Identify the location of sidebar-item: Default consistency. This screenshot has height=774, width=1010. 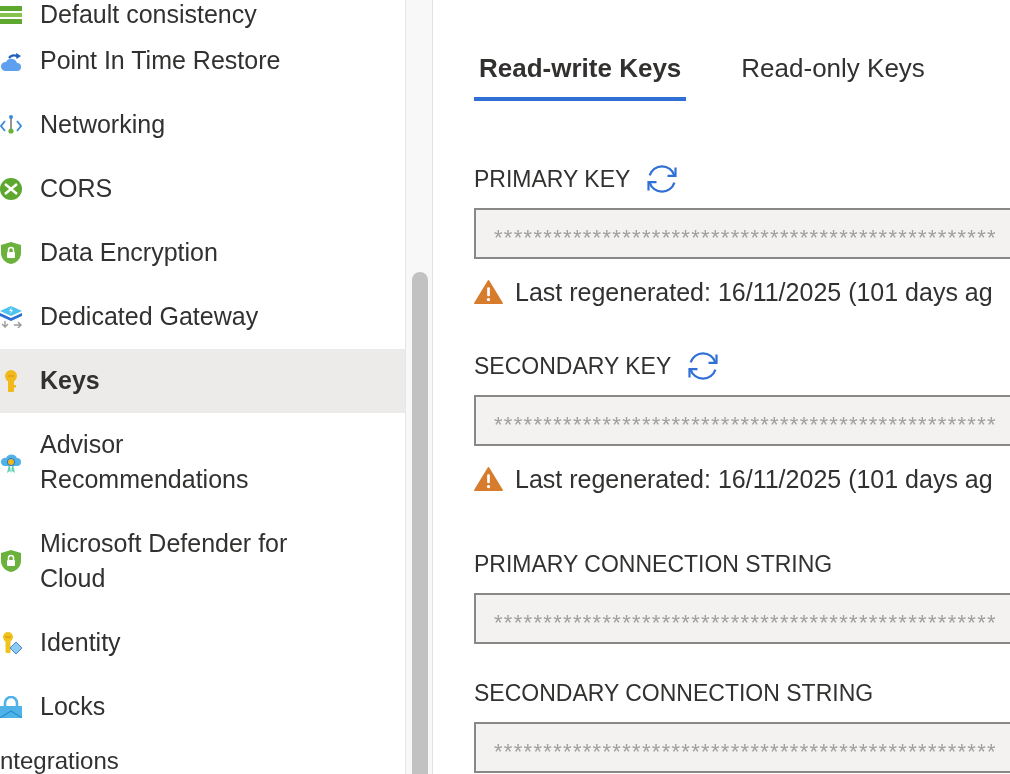
(202, 14).